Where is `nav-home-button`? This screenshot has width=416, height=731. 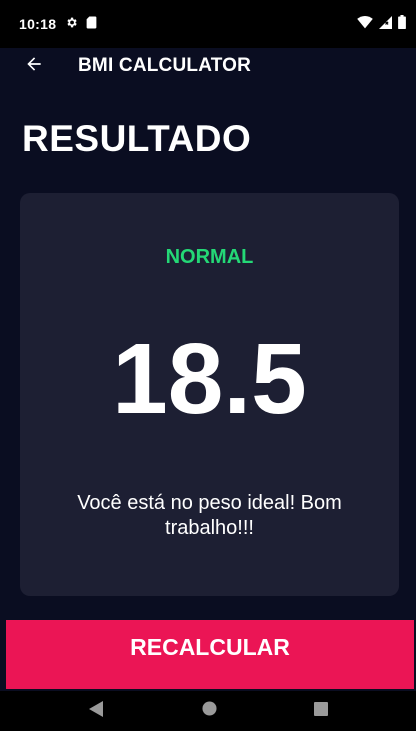
nav-home-button is located at coordinates (209, 711).